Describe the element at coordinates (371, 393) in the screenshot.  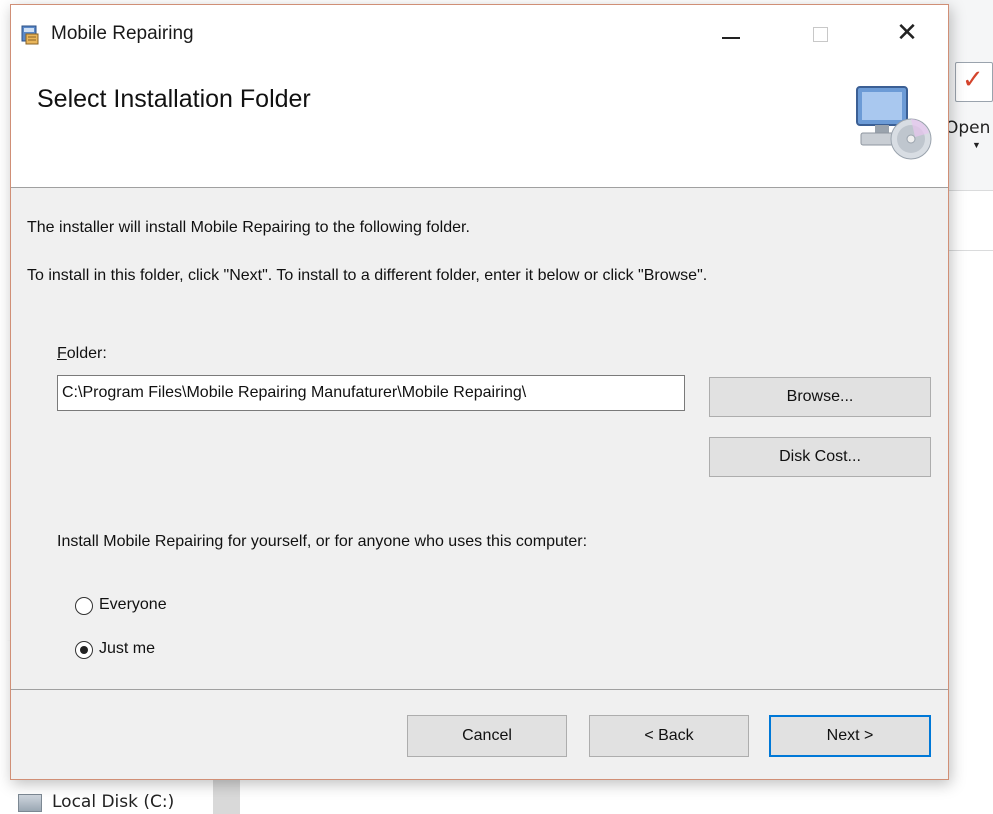
I see `folder-path-input` at that location.